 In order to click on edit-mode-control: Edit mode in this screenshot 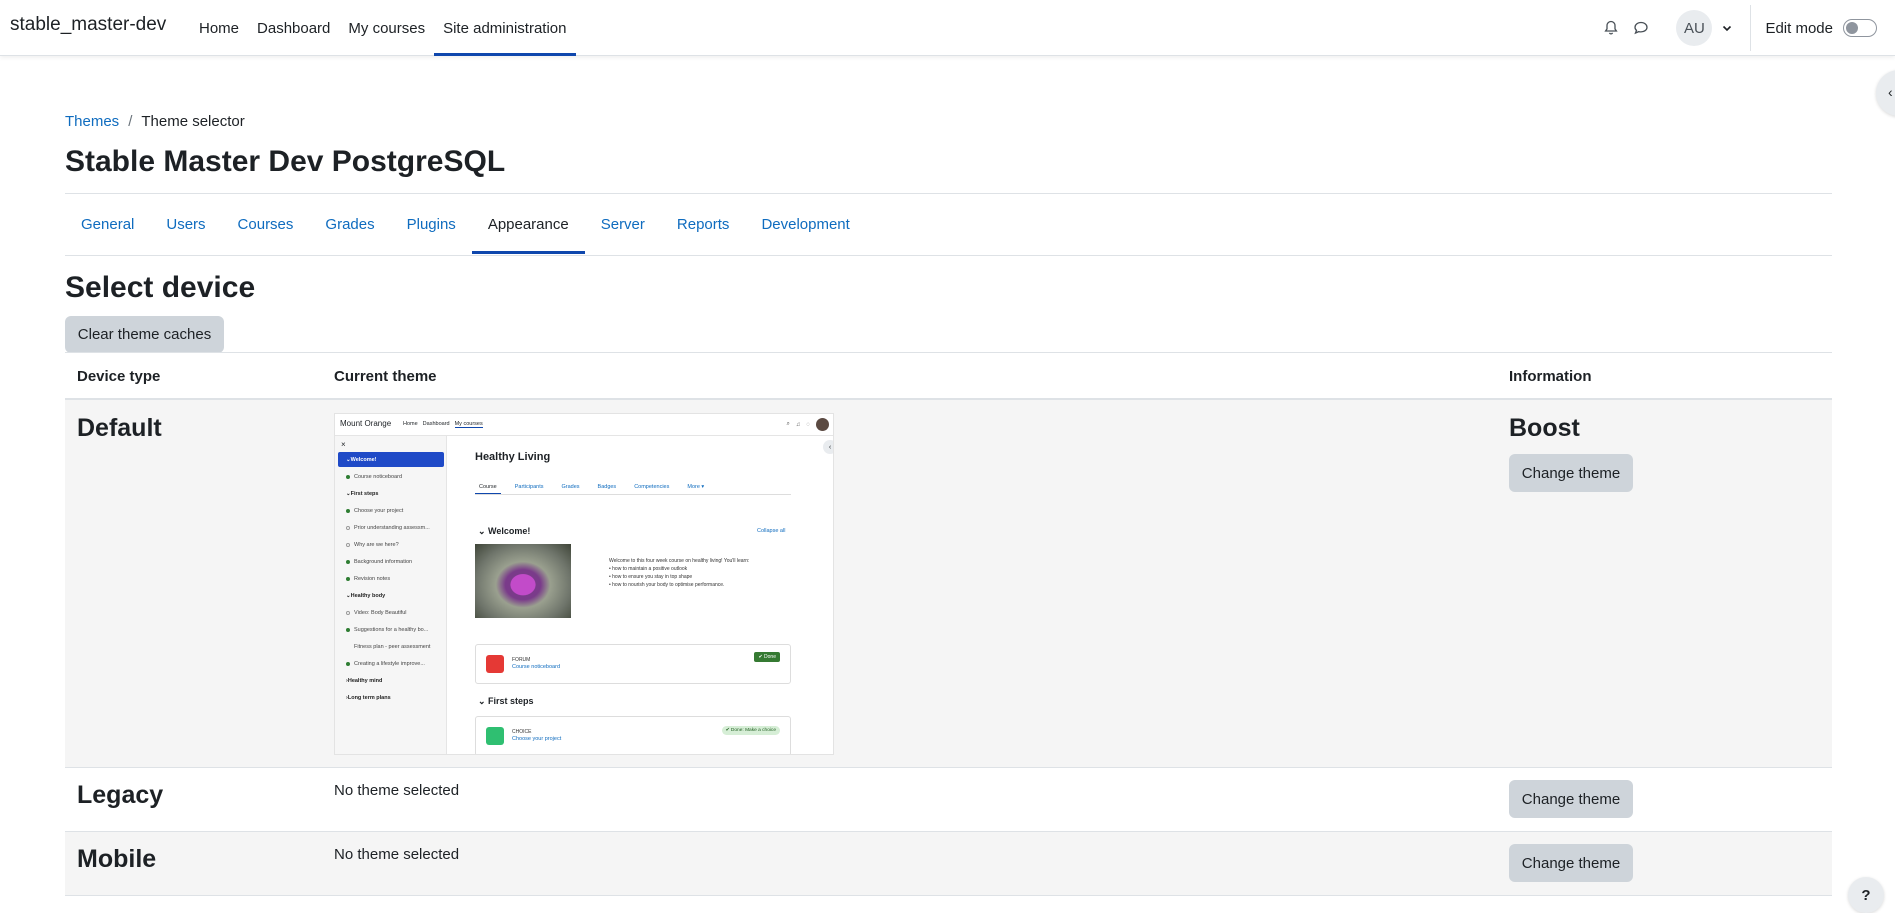, I will do `click(1821, 28)`.